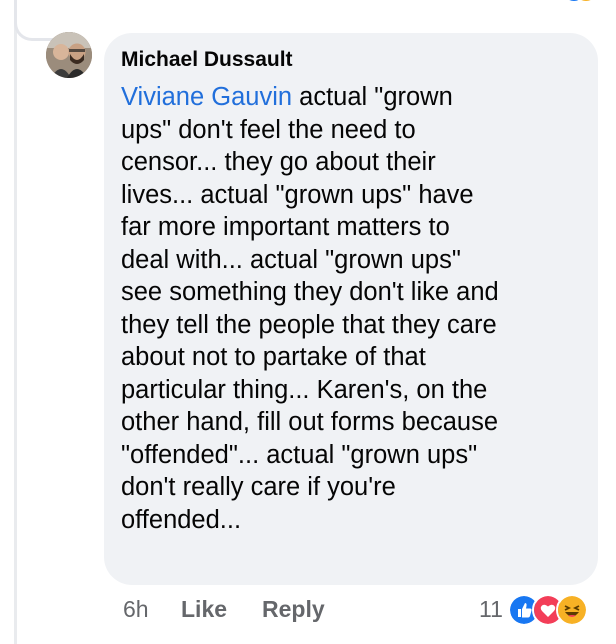  Describe the element at coordinates (491, 609) in the screenshot. I see `reaction-count: 11` at that location.